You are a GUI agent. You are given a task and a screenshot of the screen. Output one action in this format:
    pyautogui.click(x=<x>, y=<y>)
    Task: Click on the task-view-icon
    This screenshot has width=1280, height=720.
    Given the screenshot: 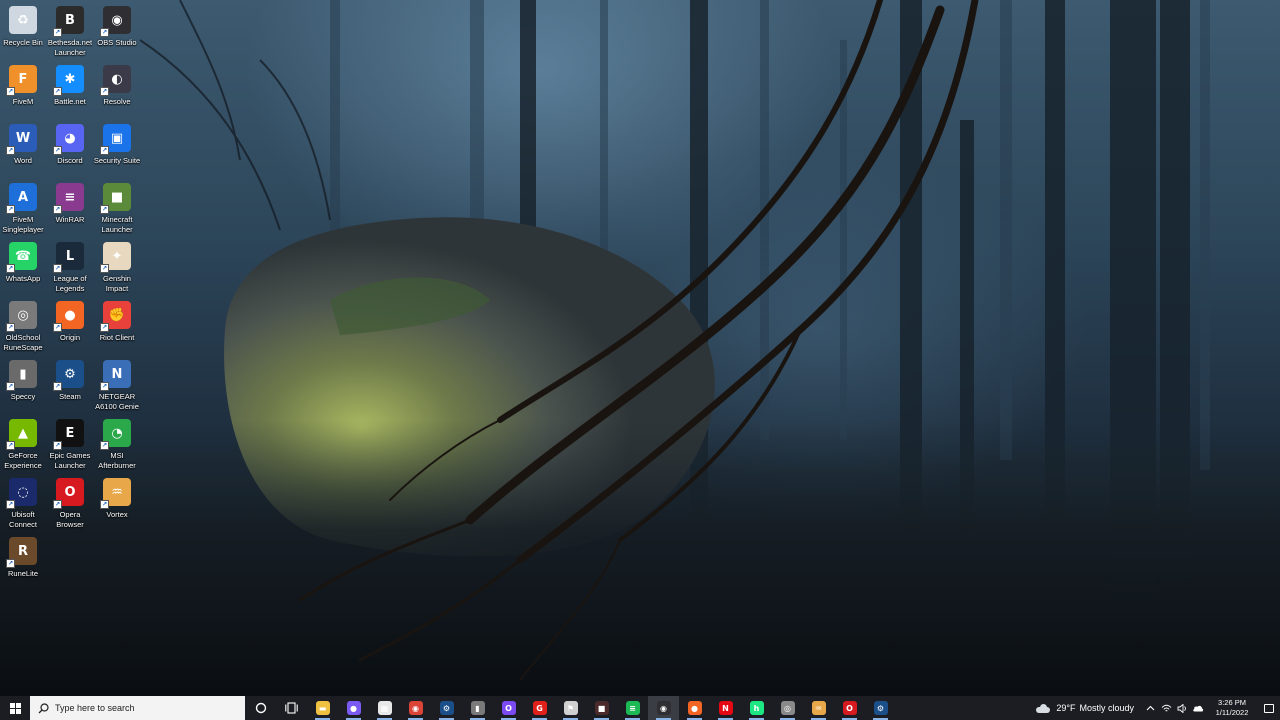 What is the action you would take?
    pyautogui.click(x=291, y=708)
    